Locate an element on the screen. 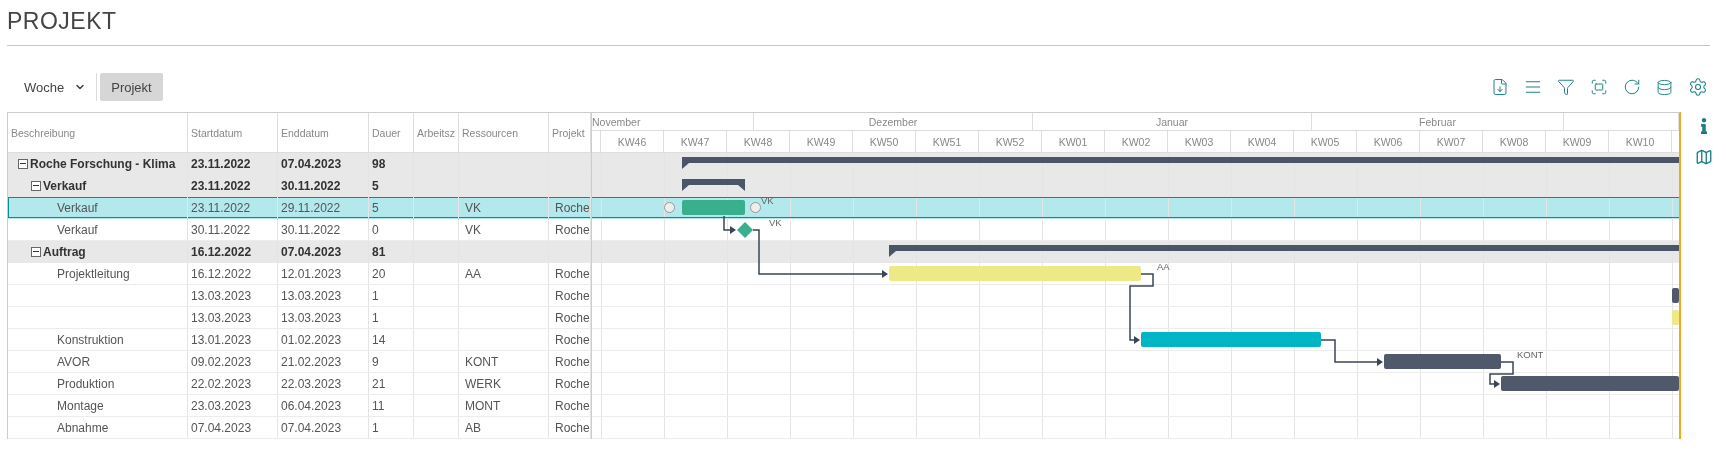 The image size is (1726, 457). table-row: Auftrag 16.12.2022 07.04.2023 81 is located at coordinates (299, 252).